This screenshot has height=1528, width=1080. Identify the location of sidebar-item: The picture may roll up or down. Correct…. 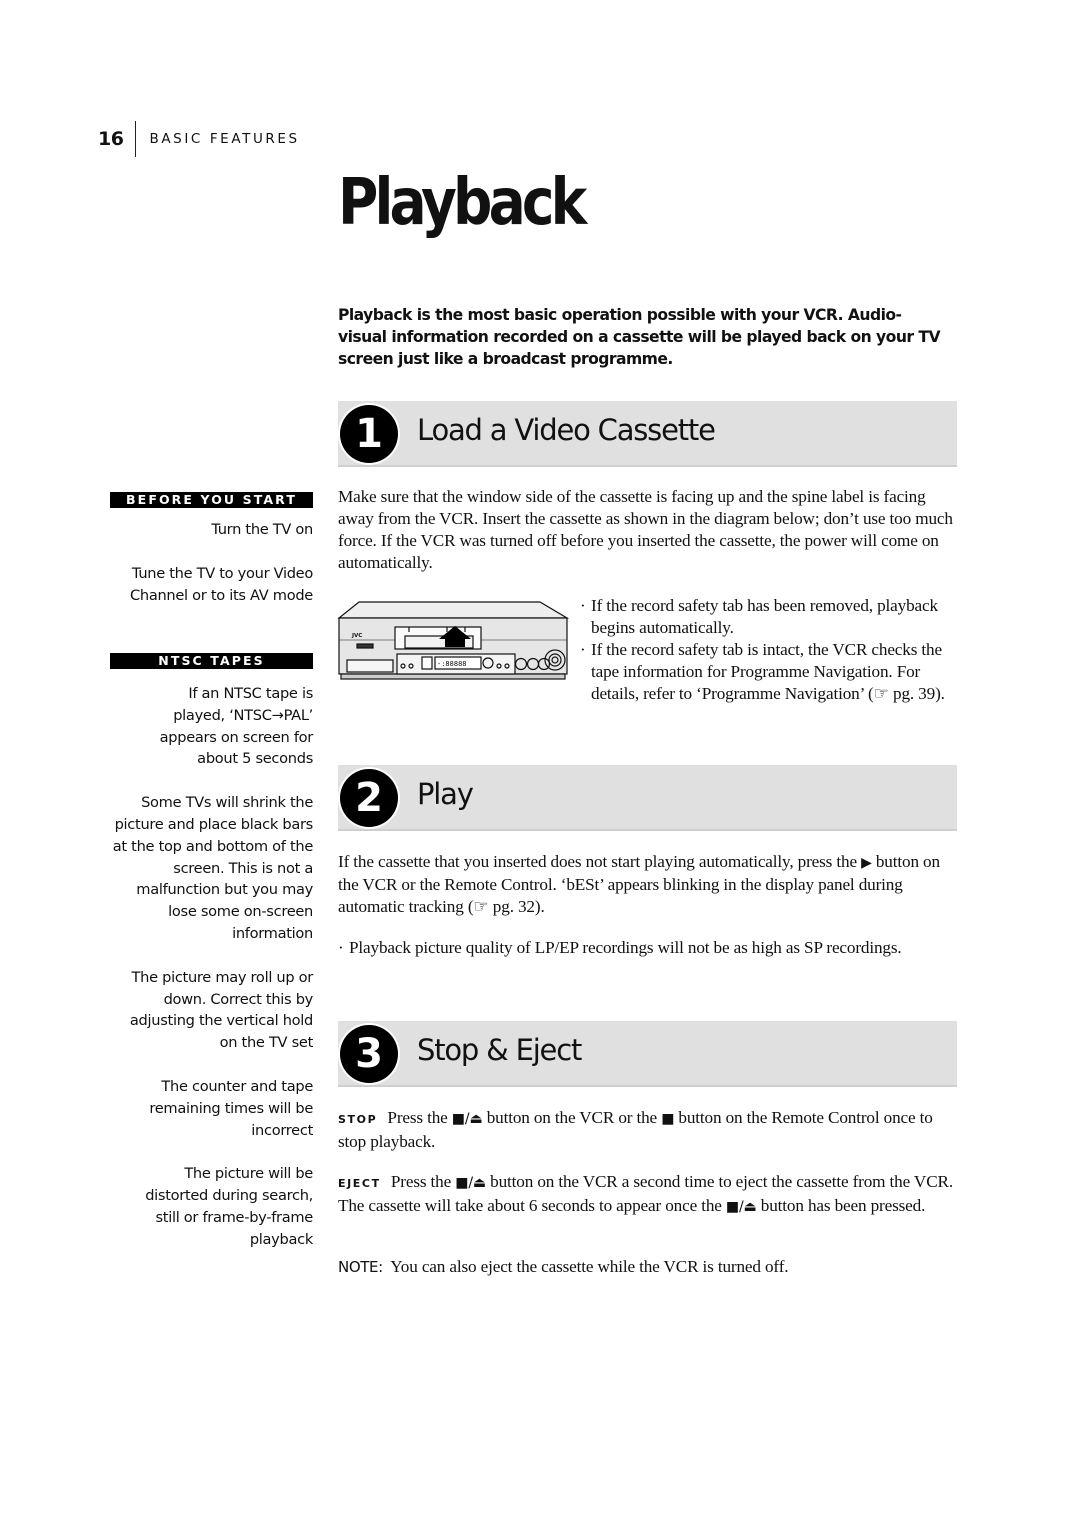
(221, 1010).